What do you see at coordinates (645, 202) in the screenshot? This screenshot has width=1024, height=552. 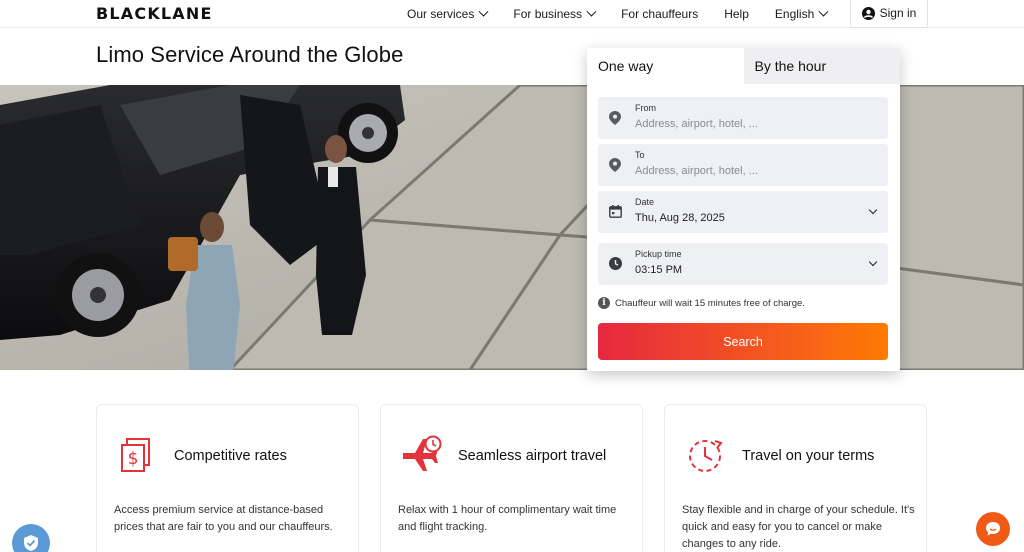 I see `date-label: Date` at bounding box center [645, 202].